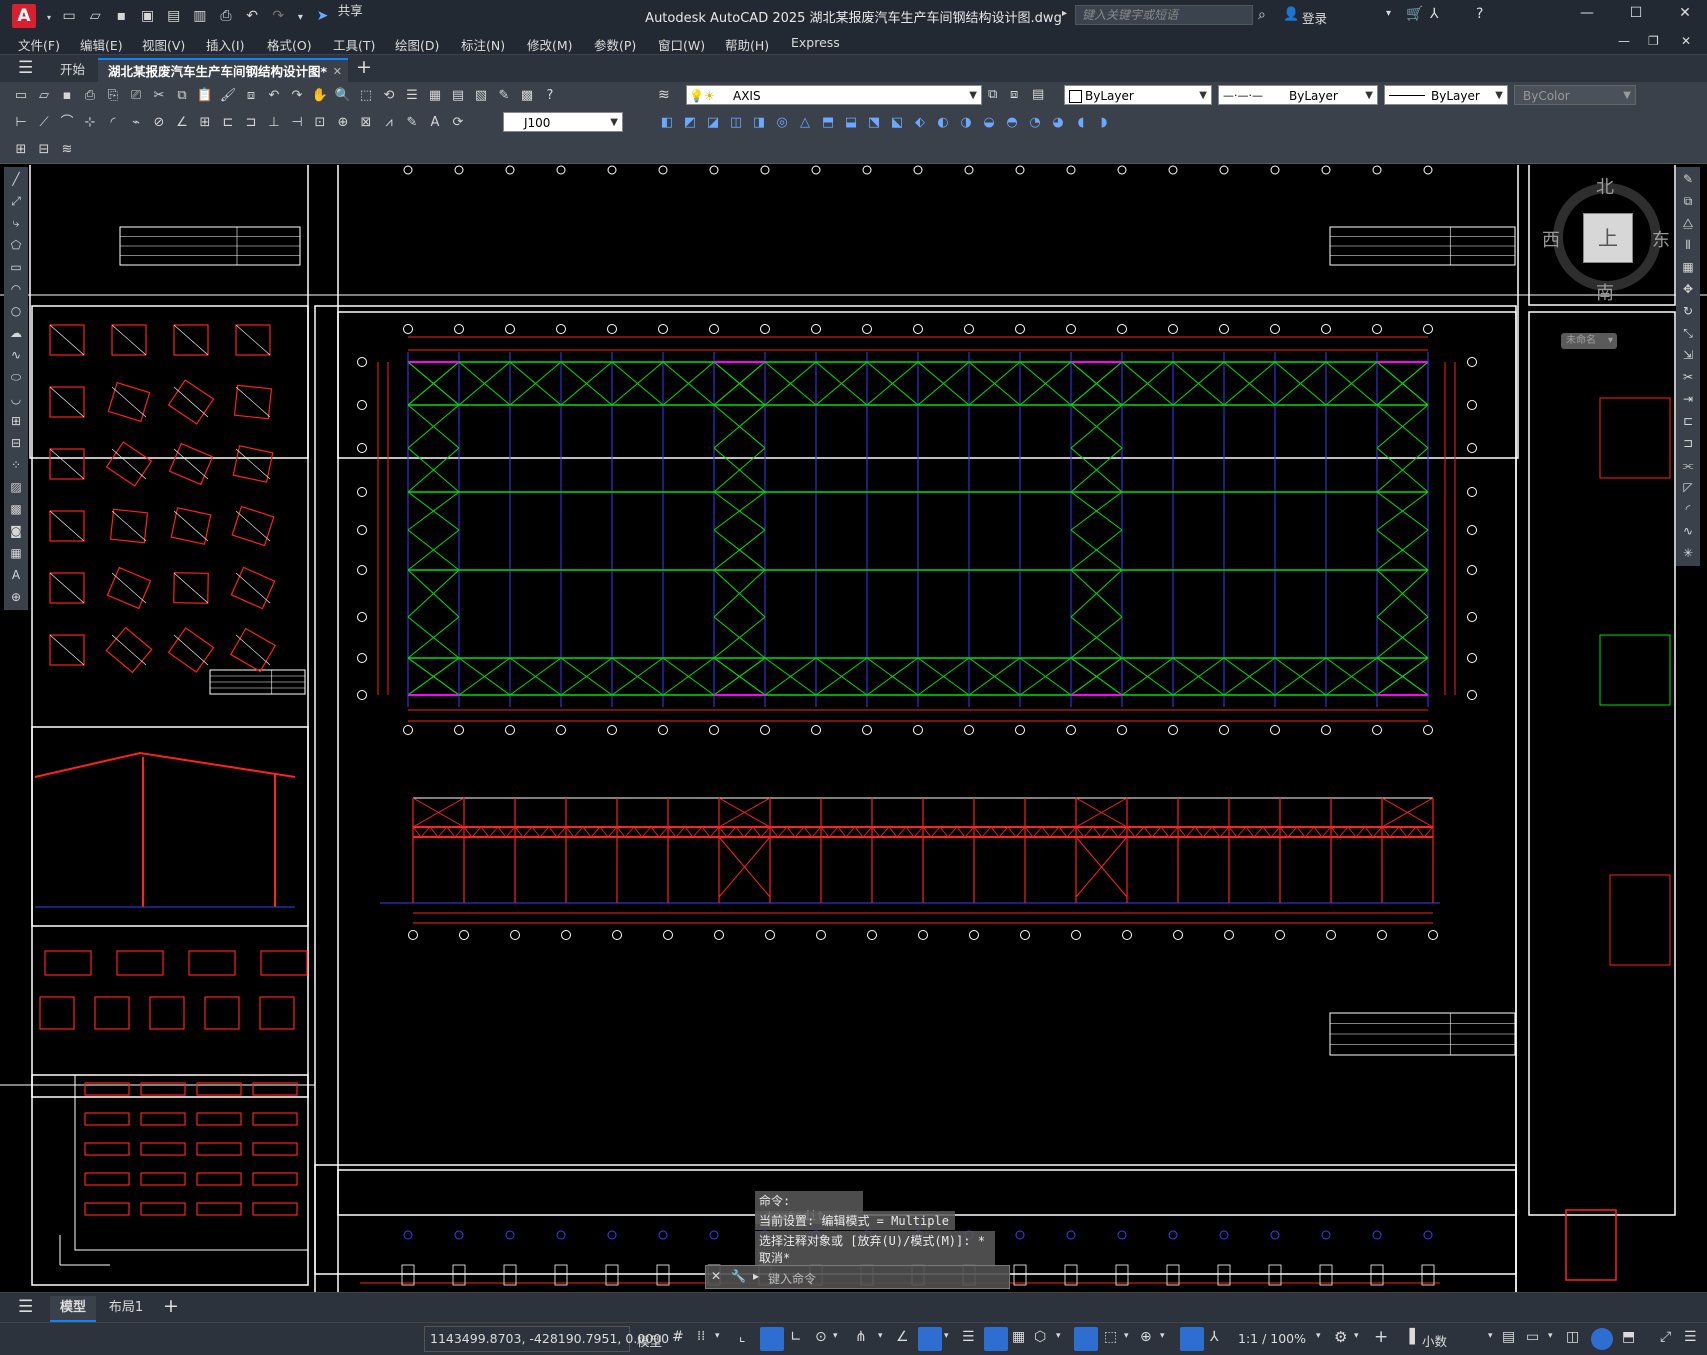 The height and width of the screenshot is (1355, 1707). What do you see at coordinates (1086, 1339) in the screenshot?
I see `dynamic-ucs-icon` at bounding box center [1086, 1339].